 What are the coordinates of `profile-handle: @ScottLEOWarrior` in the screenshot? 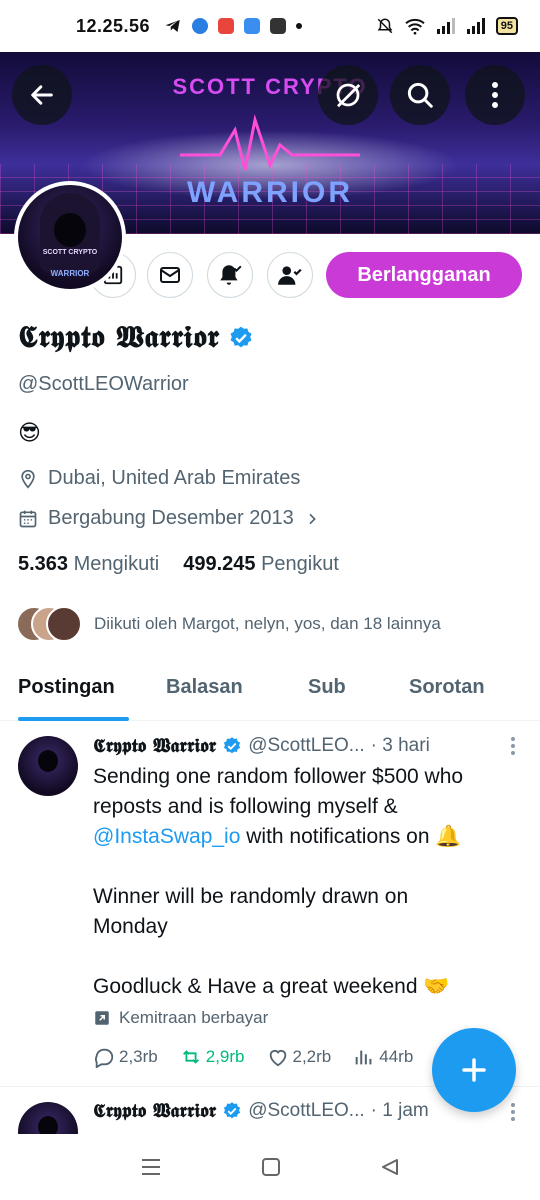 It's located at (103, 384).